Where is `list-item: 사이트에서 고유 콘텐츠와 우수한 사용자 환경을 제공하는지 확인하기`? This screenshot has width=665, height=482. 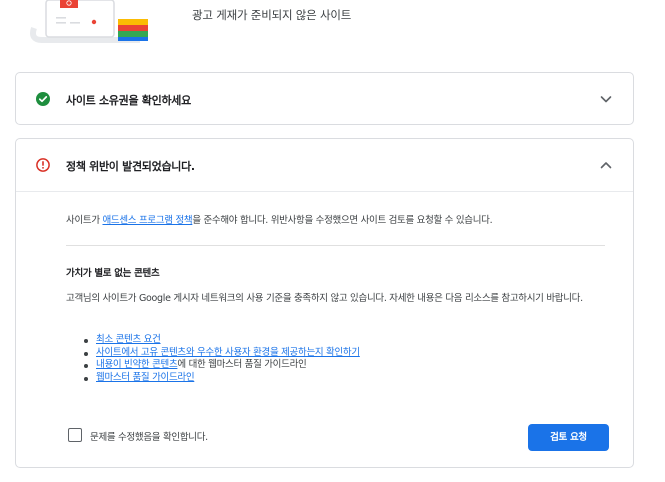 list-item: 사이트에서 고유 콘텐츠와 우수한 사용자 환경을 제공하는지 확인하기 is located at coordinates (221, 353).